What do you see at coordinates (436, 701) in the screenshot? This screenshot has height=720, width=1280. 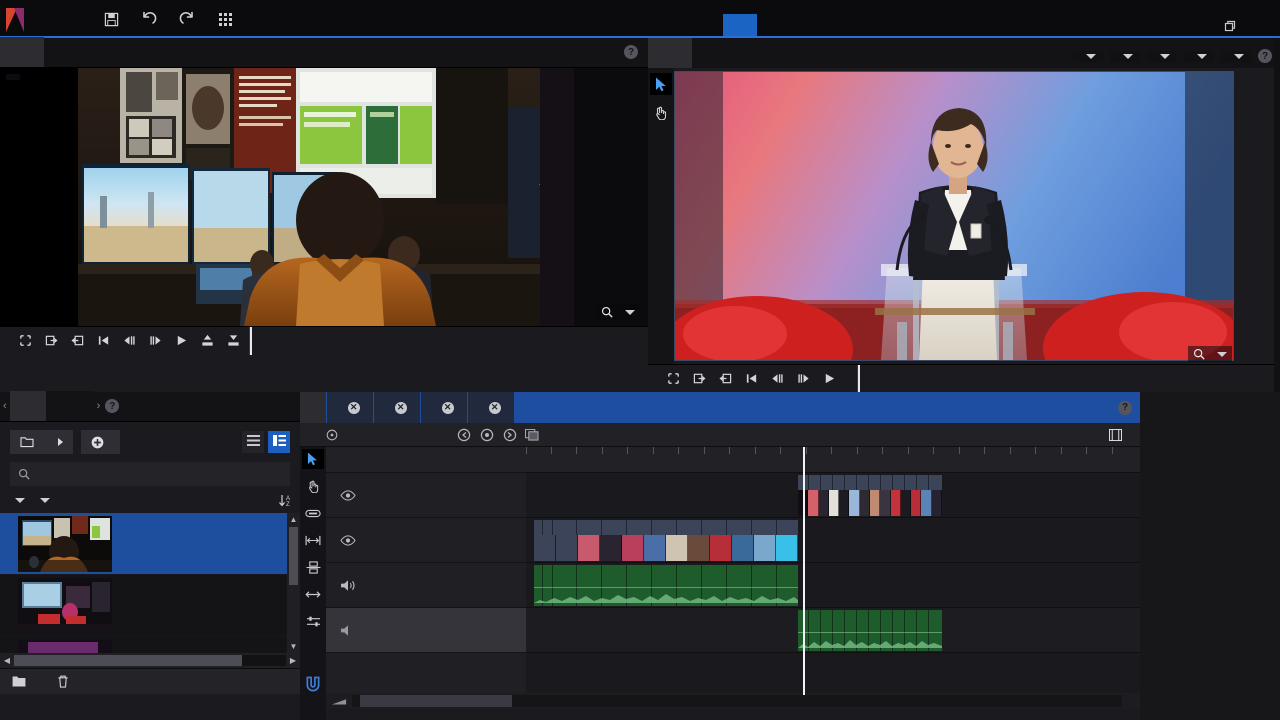 I see `scroll-view-zone` at bounding box center [436, 701].